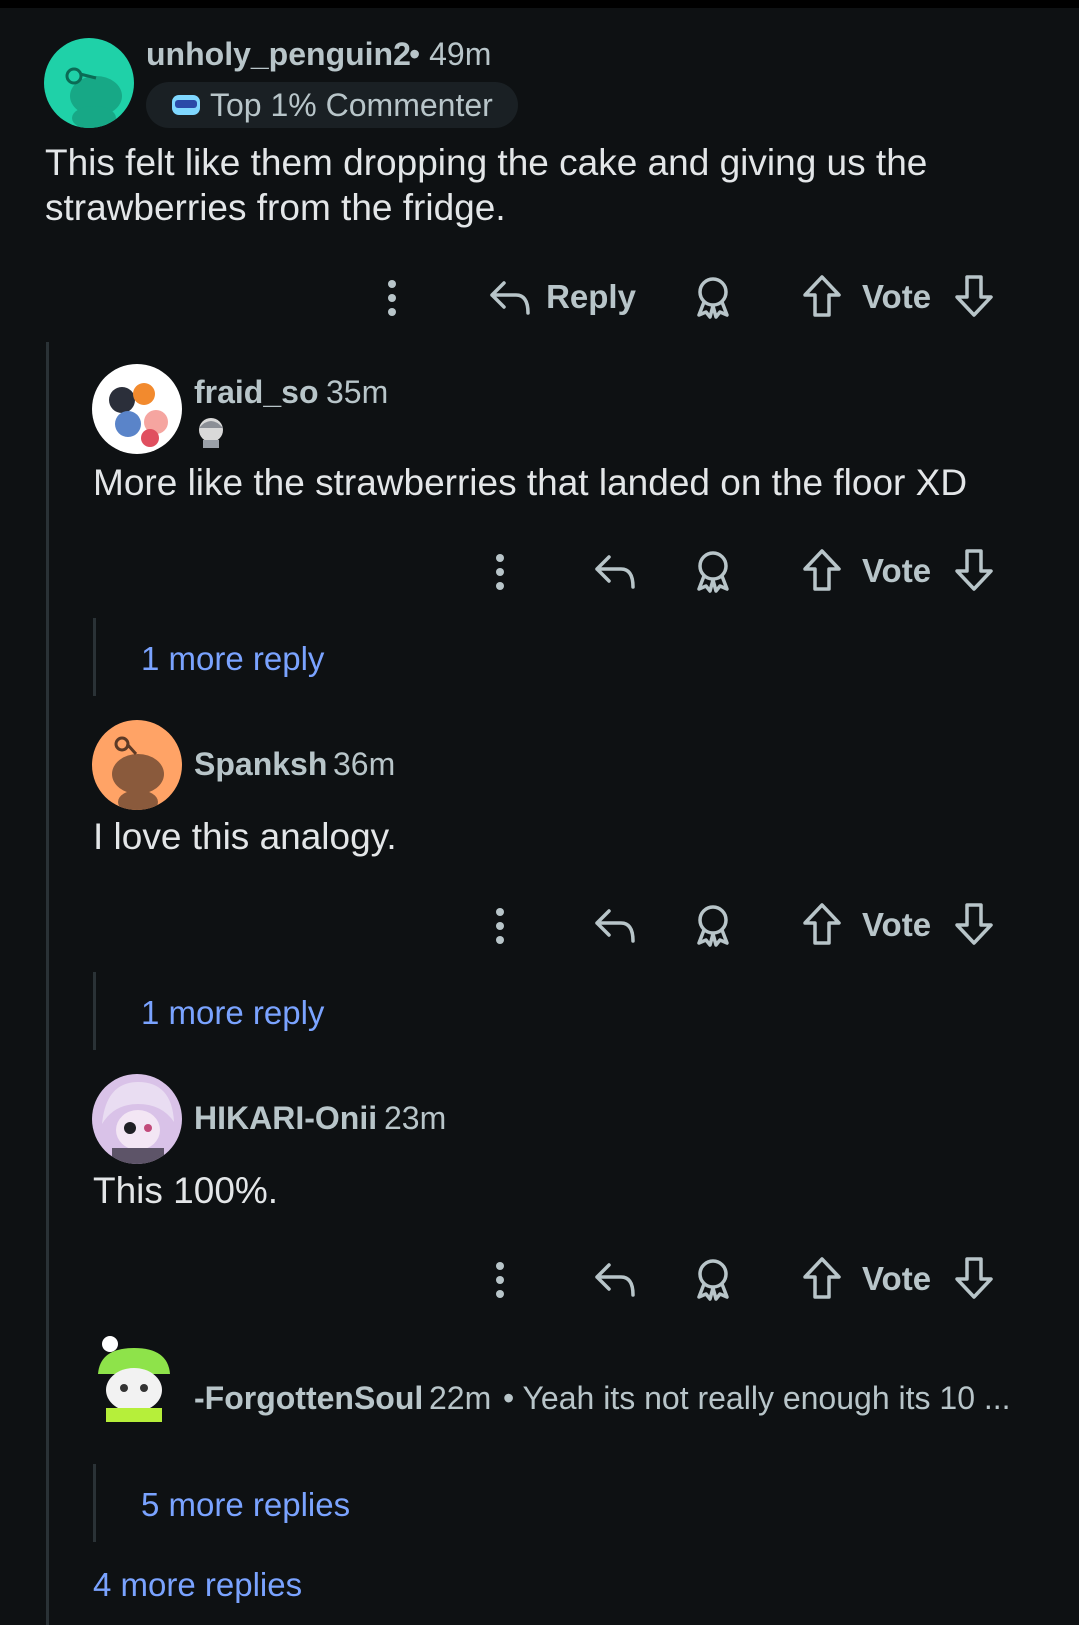 This screenshot has width=1079, height=1625. What do you see at coordinates (357, 392) in the screenshot?
I see `comment-time: 35m` at bounding box center [357, 392].